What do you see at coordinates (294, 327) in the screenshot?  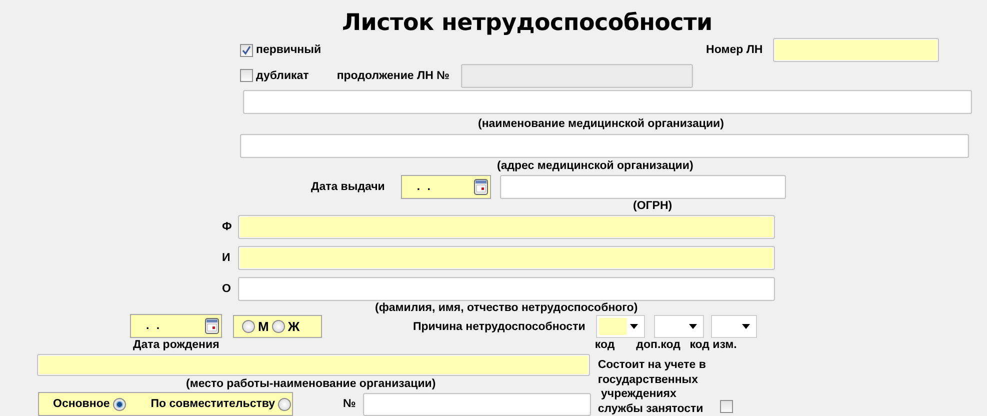 I see `radio-label: Ж` at bounding box center [294, 327].